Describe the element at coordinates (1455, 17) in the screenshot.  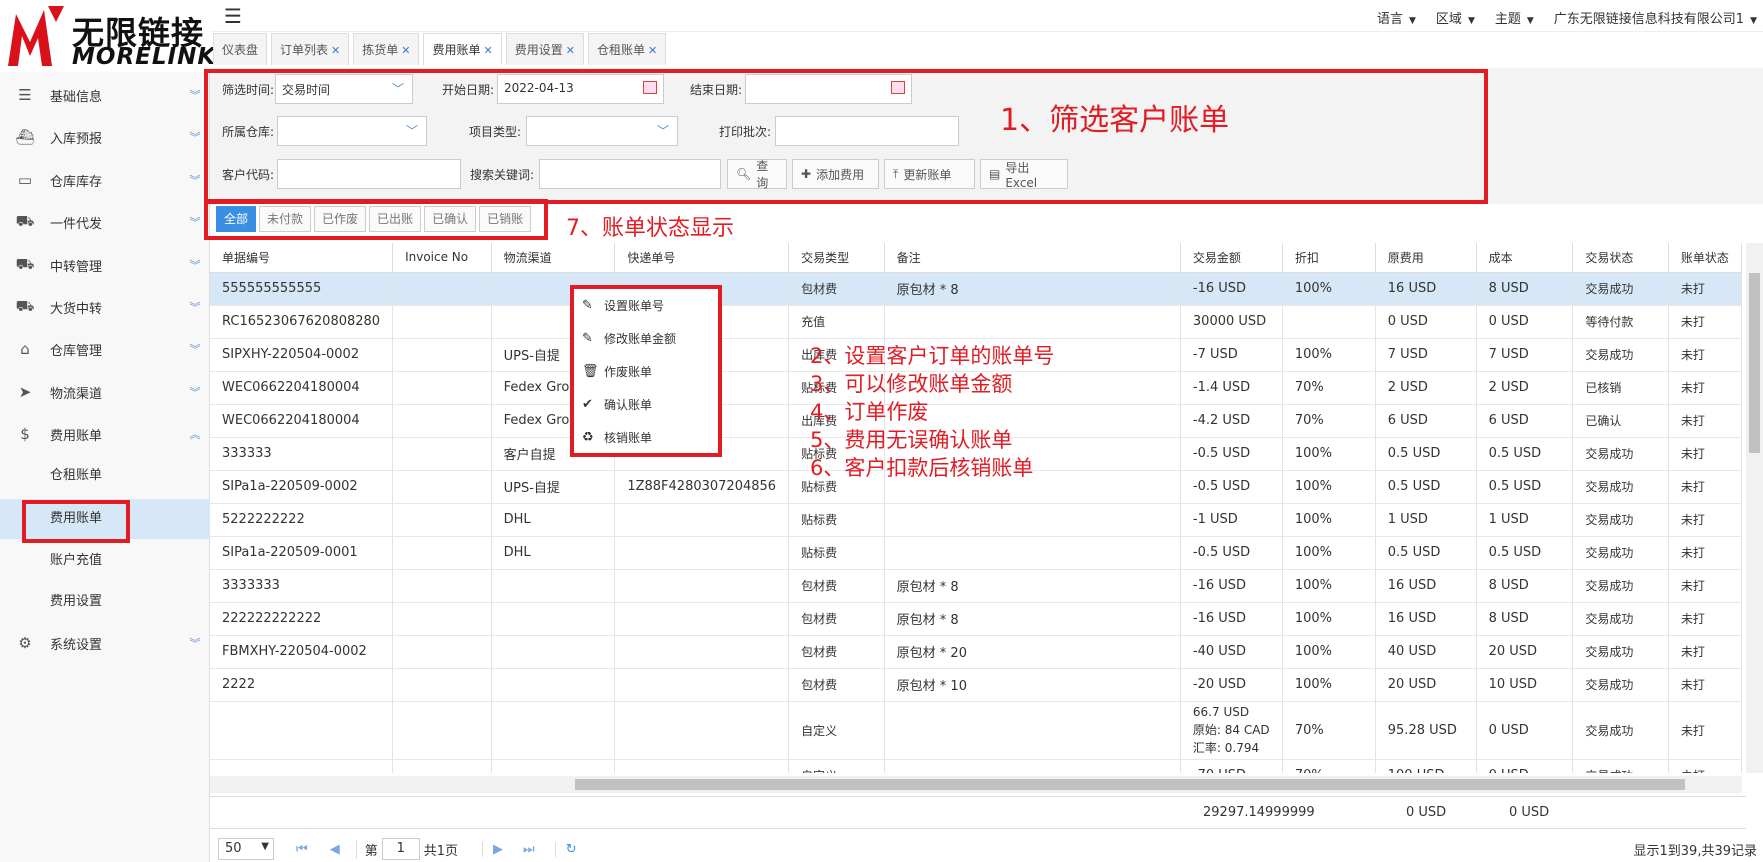
I see `top-menu-1: 区域 ▼` at that location.